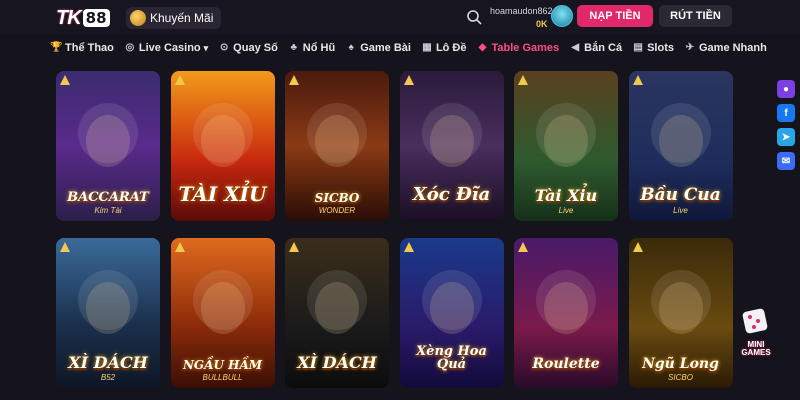 This screenshot has width=800, height=400. What do you see at coordinates (660, 48) in the screenshot?
I see `nav-item-label: Slots` at bounding box center [660, 48].